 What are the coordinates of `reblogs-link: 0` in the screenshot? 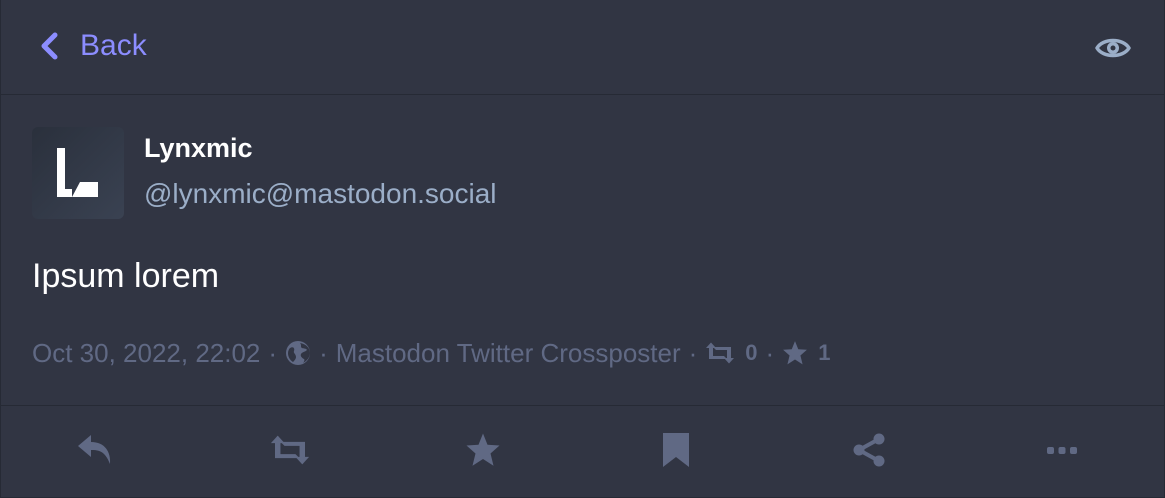 It's located at (731, 353).